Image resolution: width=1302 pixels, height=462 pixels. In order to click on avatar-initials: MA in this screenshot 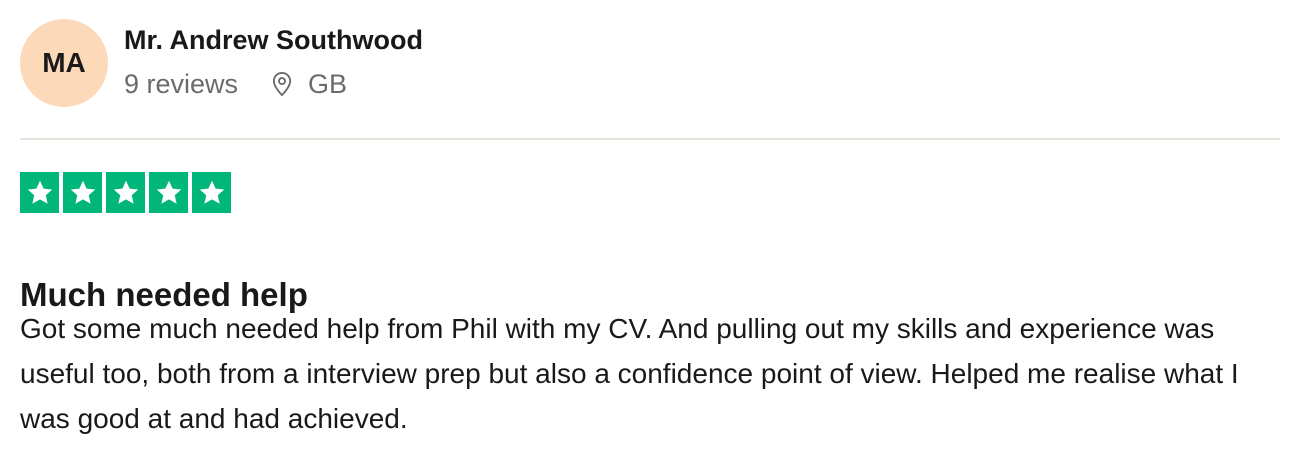, I will do `click(64, 62)`.